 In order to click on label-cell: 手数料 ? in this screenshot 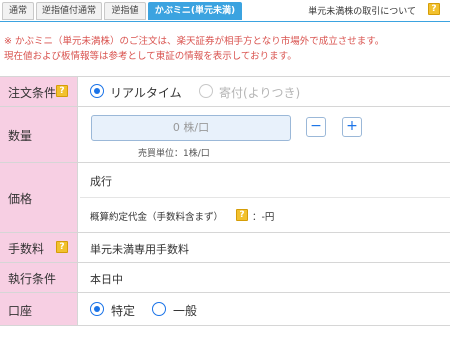, I will do `click(39, 247)`.